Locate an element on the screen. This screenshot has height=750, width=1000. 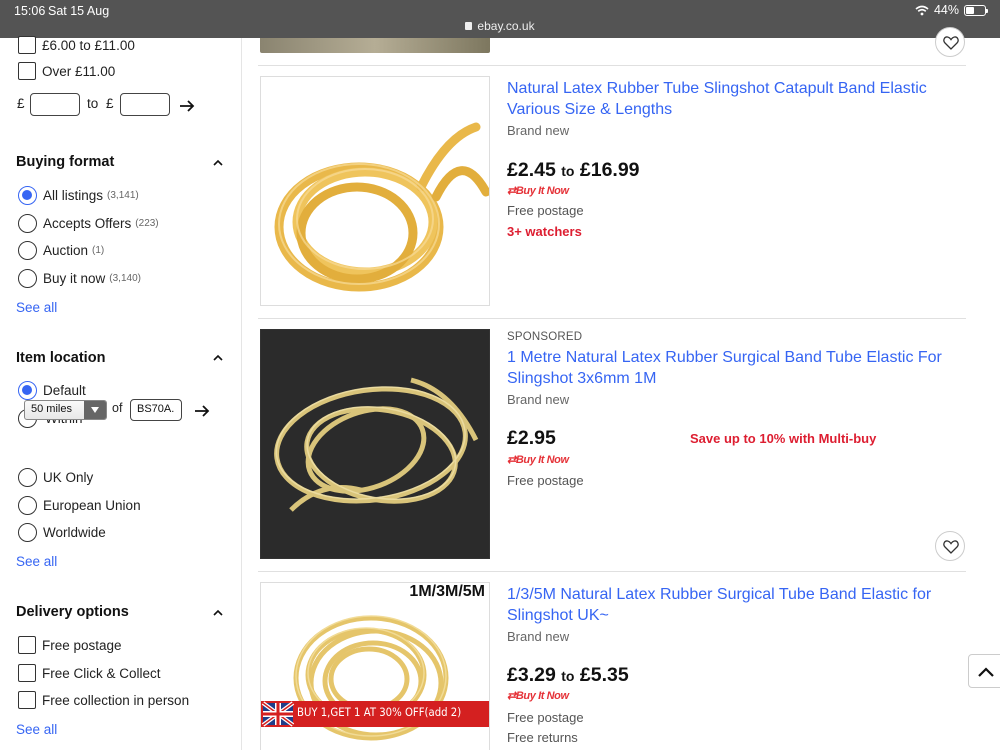
delivery-see-all-link: See all is located at coordinates (36, 729).